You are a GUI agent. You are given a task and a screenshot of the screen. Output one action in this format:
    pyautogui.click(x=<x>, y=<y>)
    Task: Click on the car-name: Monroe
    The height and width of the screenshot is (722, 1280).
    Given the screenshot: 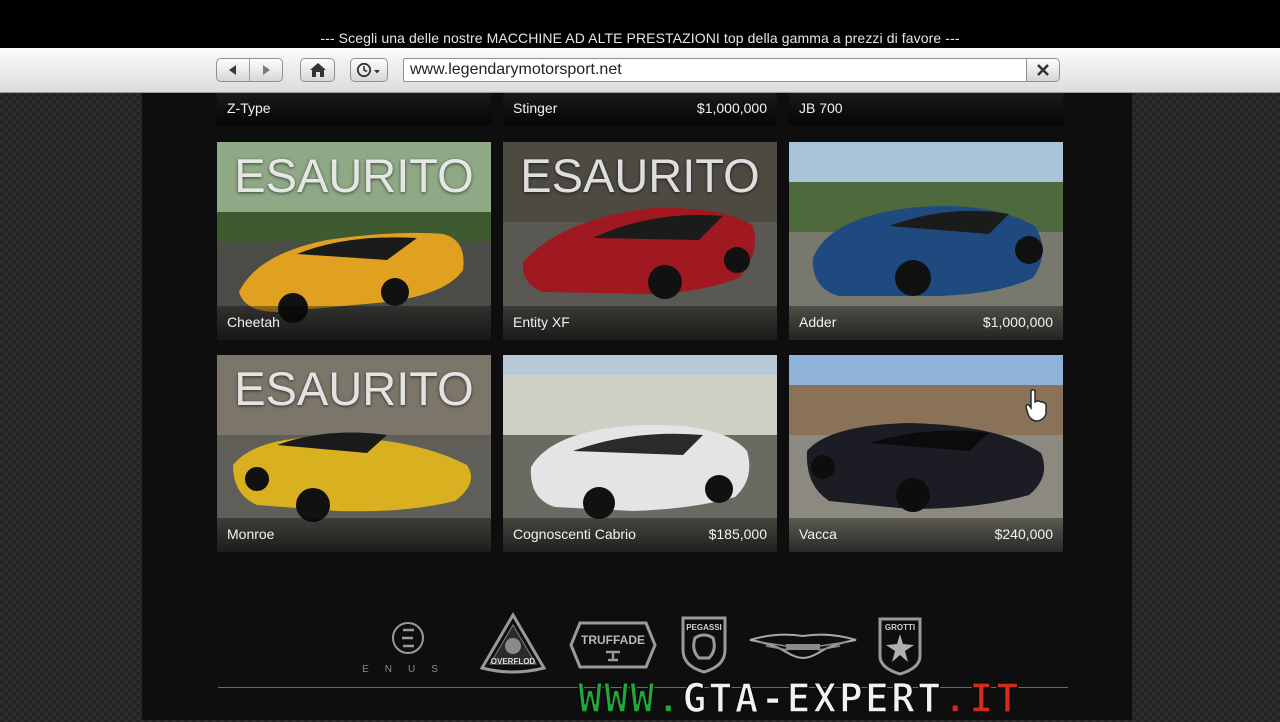 What is the action you would take?
    pyautogui.click(x=251, y=534)
    